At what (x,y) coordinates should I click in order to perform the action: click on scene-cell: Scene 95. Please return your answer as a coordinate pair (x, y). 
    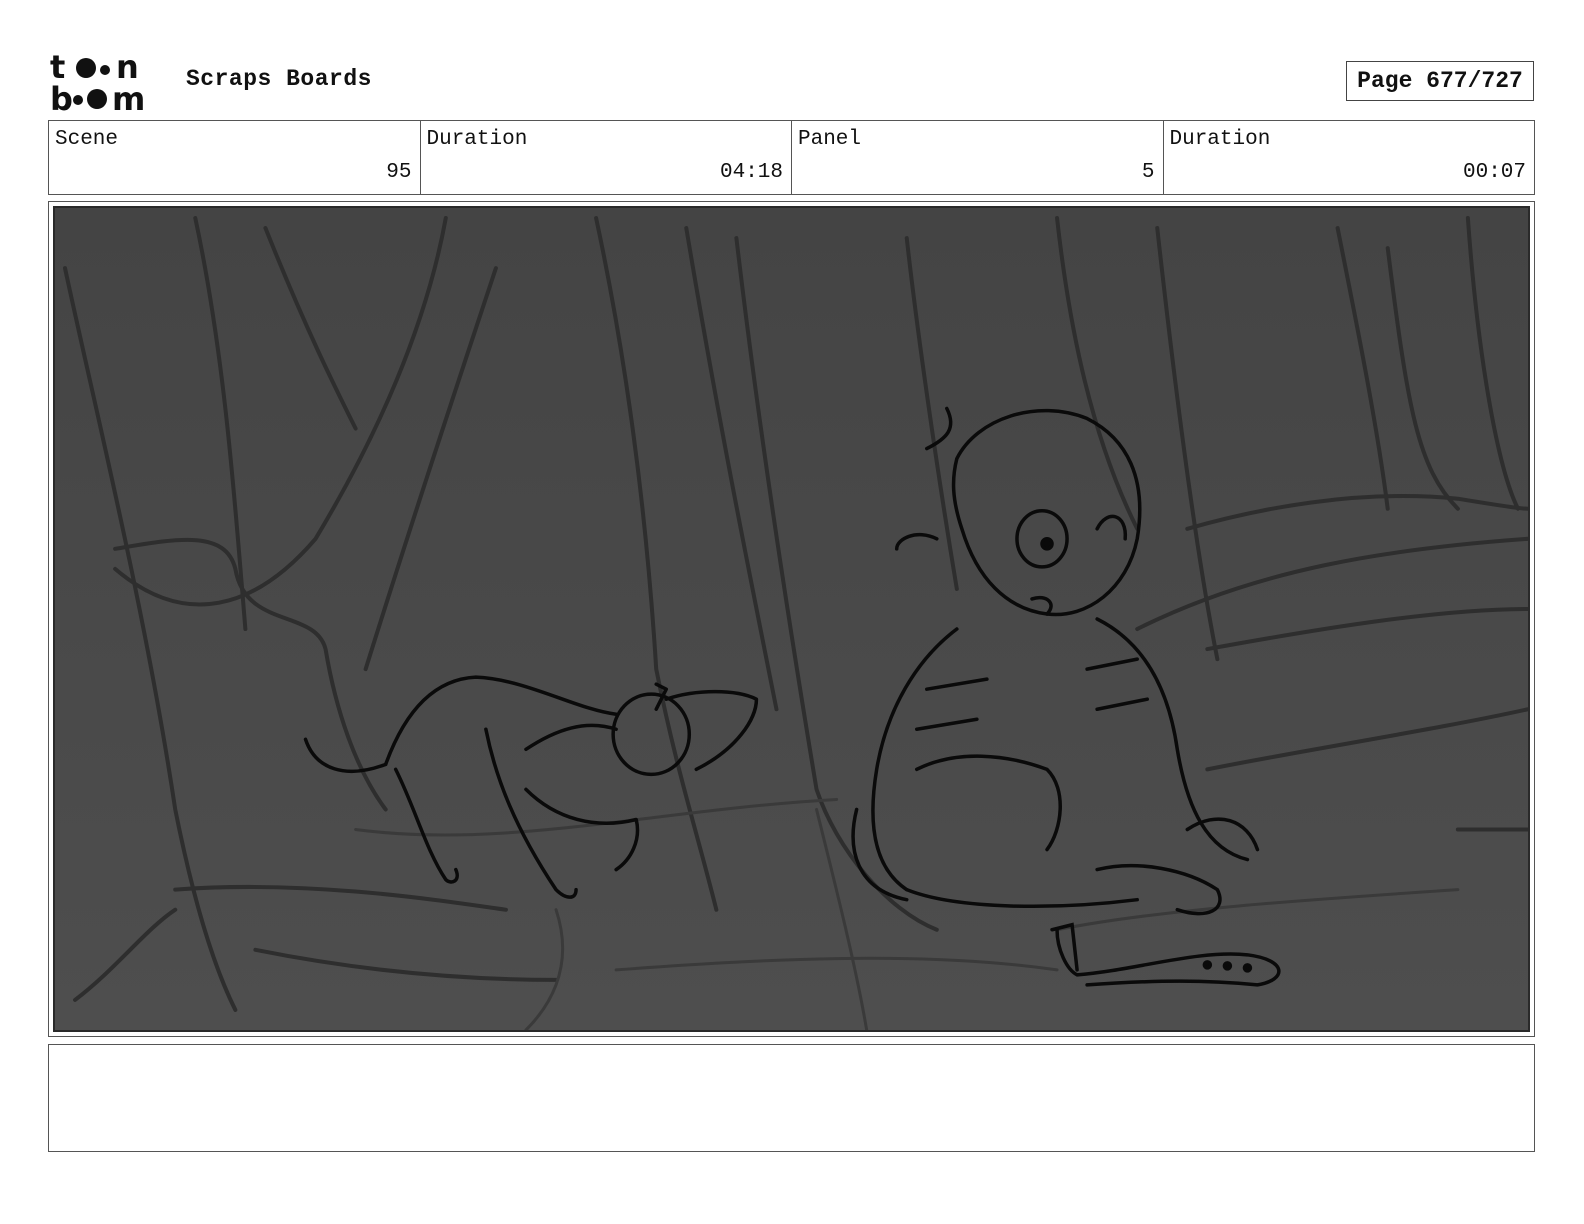
    Looking at the image, I should click on (235, 157).